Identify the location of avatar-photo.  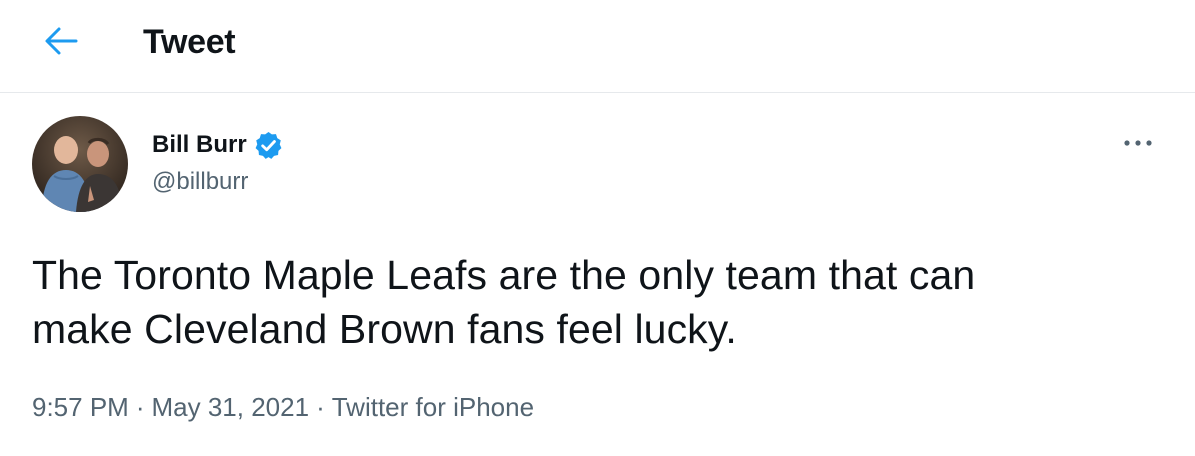
(80, 164).